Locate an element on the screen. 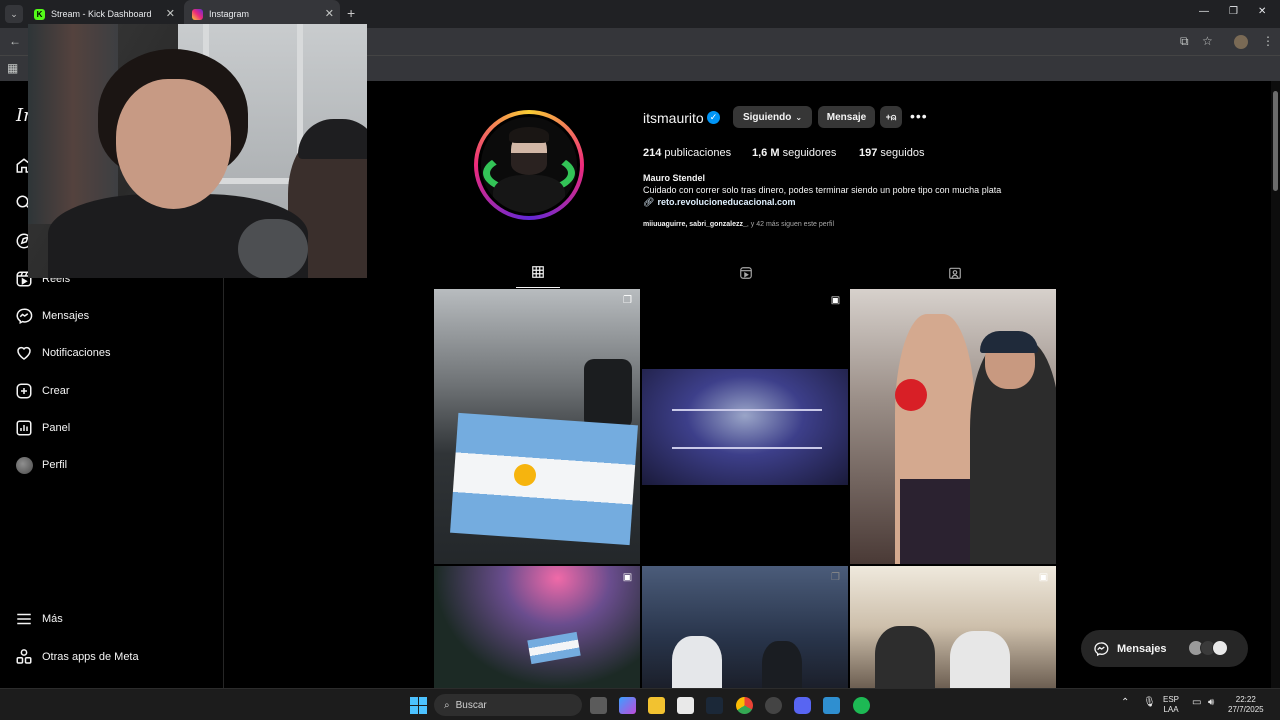 The height and width of the screenshot is (720, 1280). grid-icon is located at coordinates (538, 273).